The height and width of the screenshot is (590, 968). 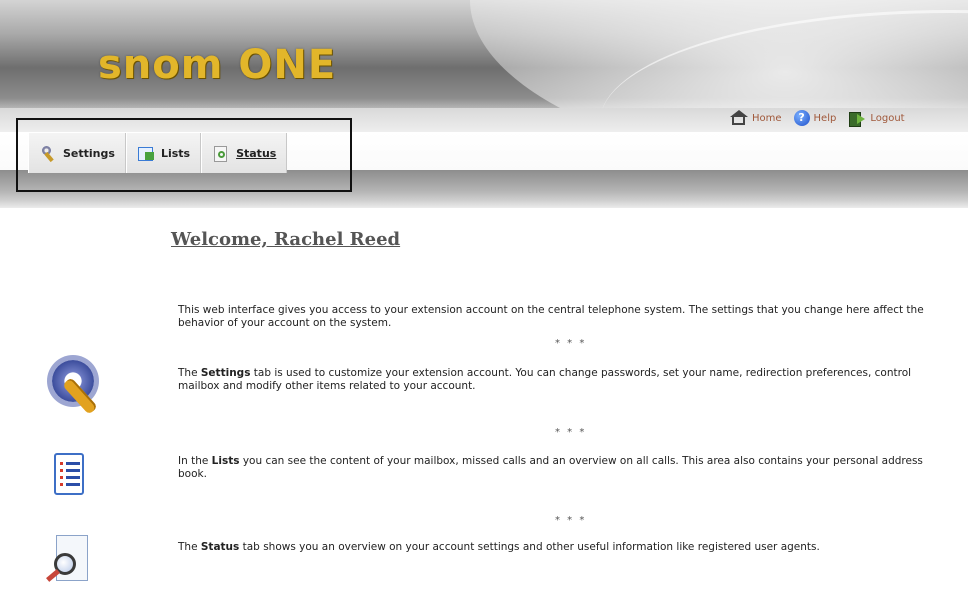 I want to click on settings-gear-icon, so click(x=79, y=385).